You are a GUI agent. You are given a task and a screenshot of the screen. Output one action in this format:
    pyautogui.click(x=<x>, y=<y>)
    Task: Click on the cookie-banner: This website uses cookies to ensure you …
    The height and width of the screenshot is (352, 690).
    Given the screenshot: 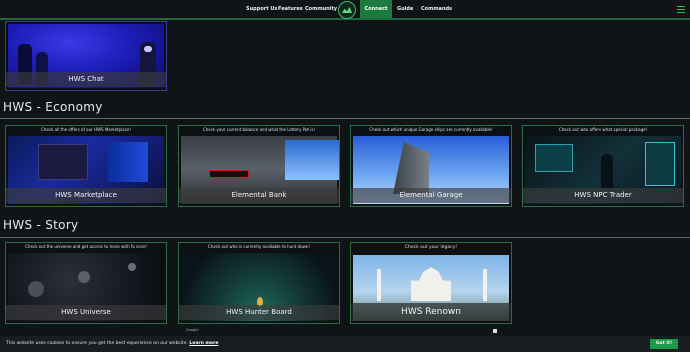 What is the action you would take?
    pyautogui.click(x=345, y=344)
    